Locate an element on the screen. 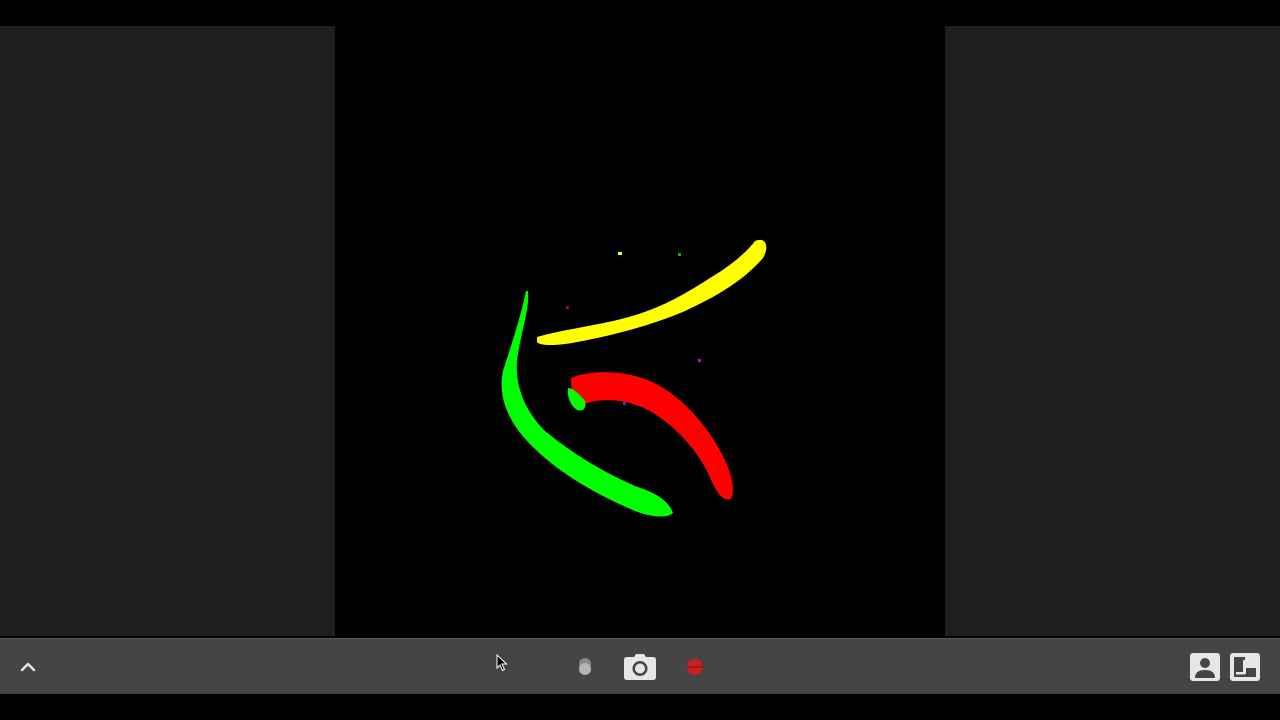 The image size is (1280, 720). canvas-drawing is located at coordinates (634, 378).